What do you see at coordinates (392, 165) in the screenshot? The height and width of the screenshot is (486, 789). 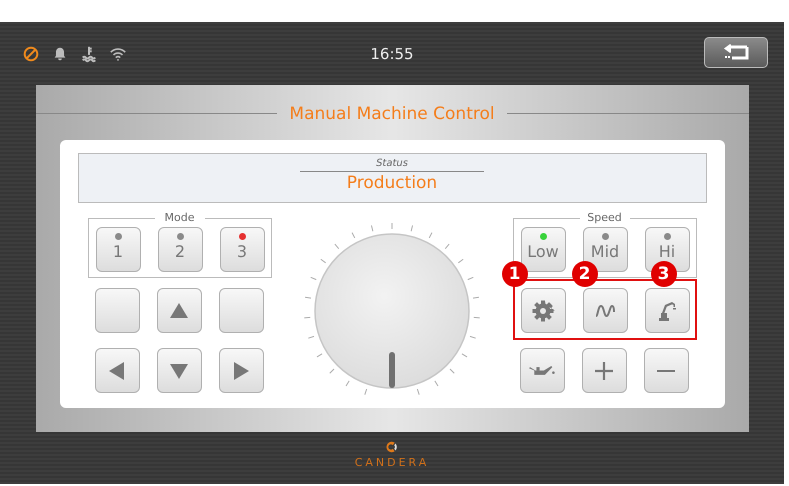 I see `status-label: Status` at bounding box center [392, 165].